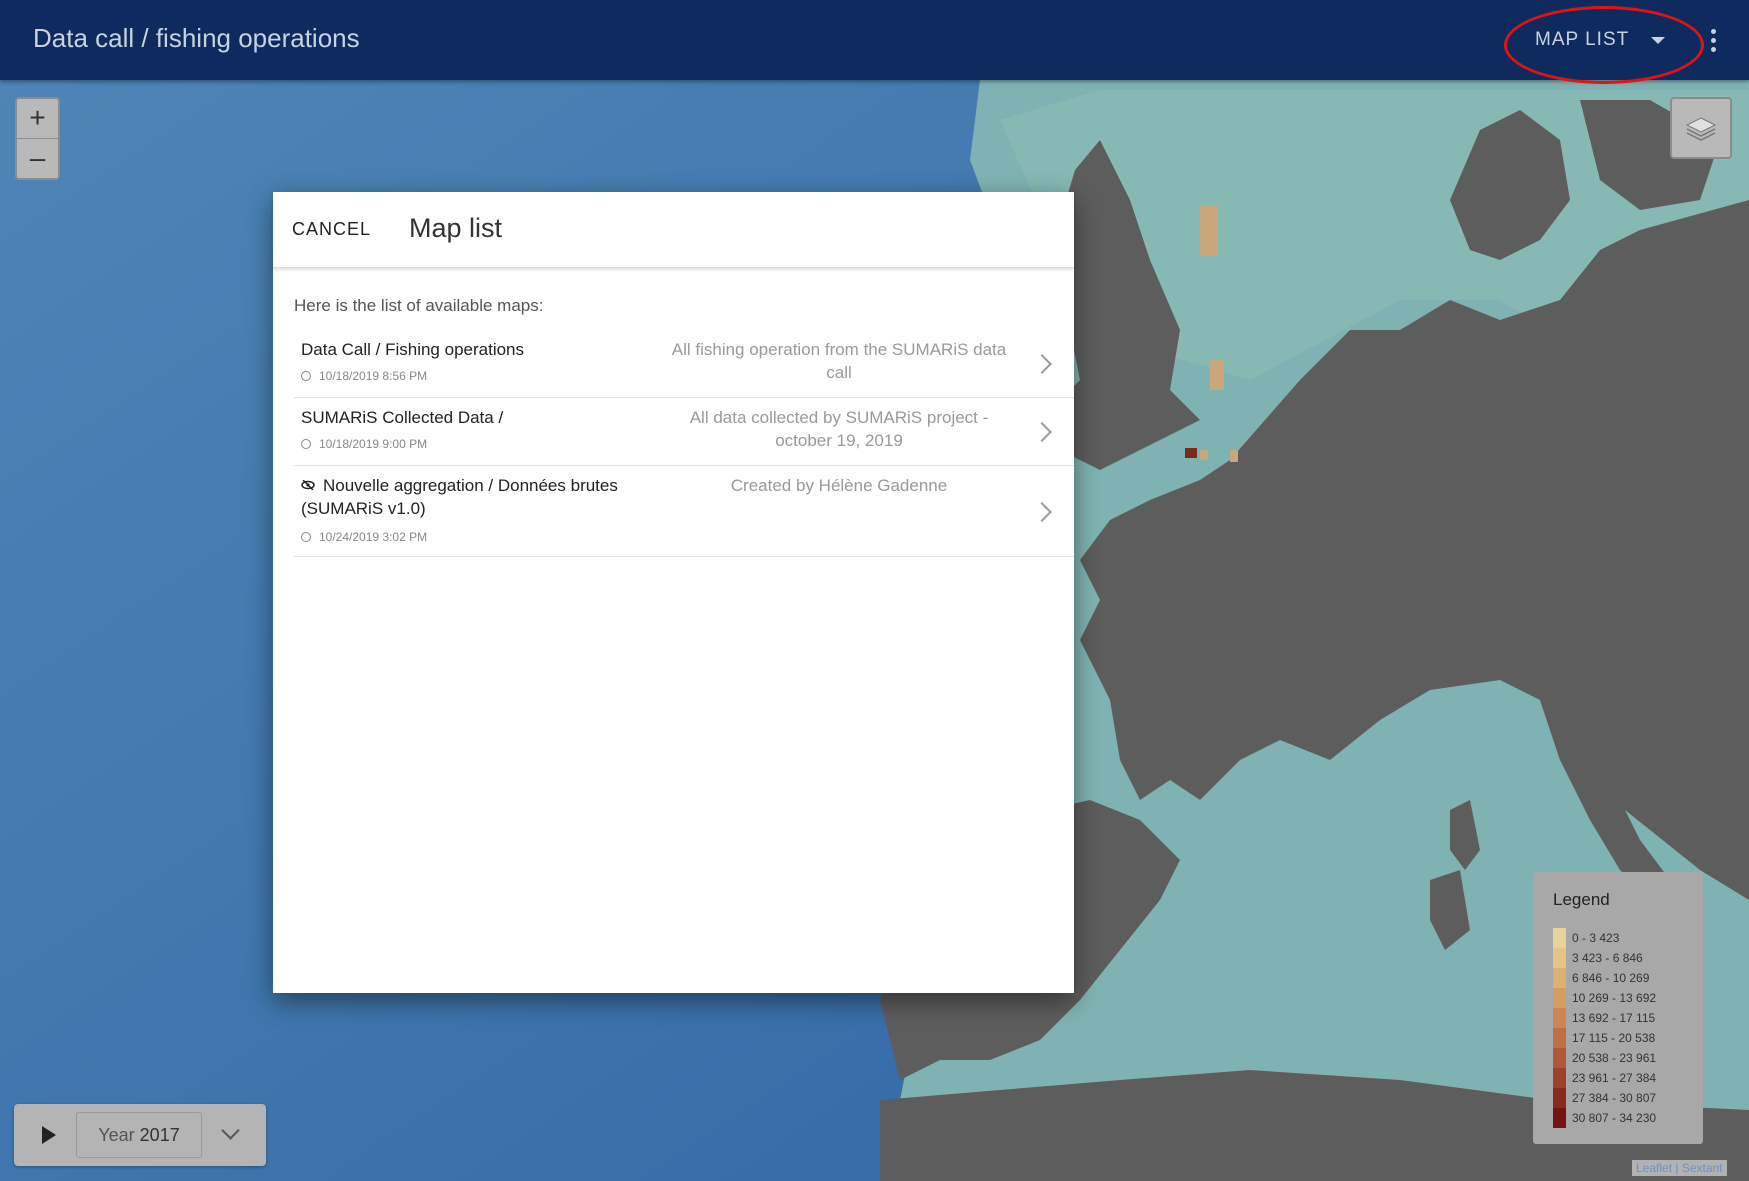 Image resolution: width=1749 pixels, height=1181 pixels. I want to click on cancel-button: CANCEL, so click(331, 229).